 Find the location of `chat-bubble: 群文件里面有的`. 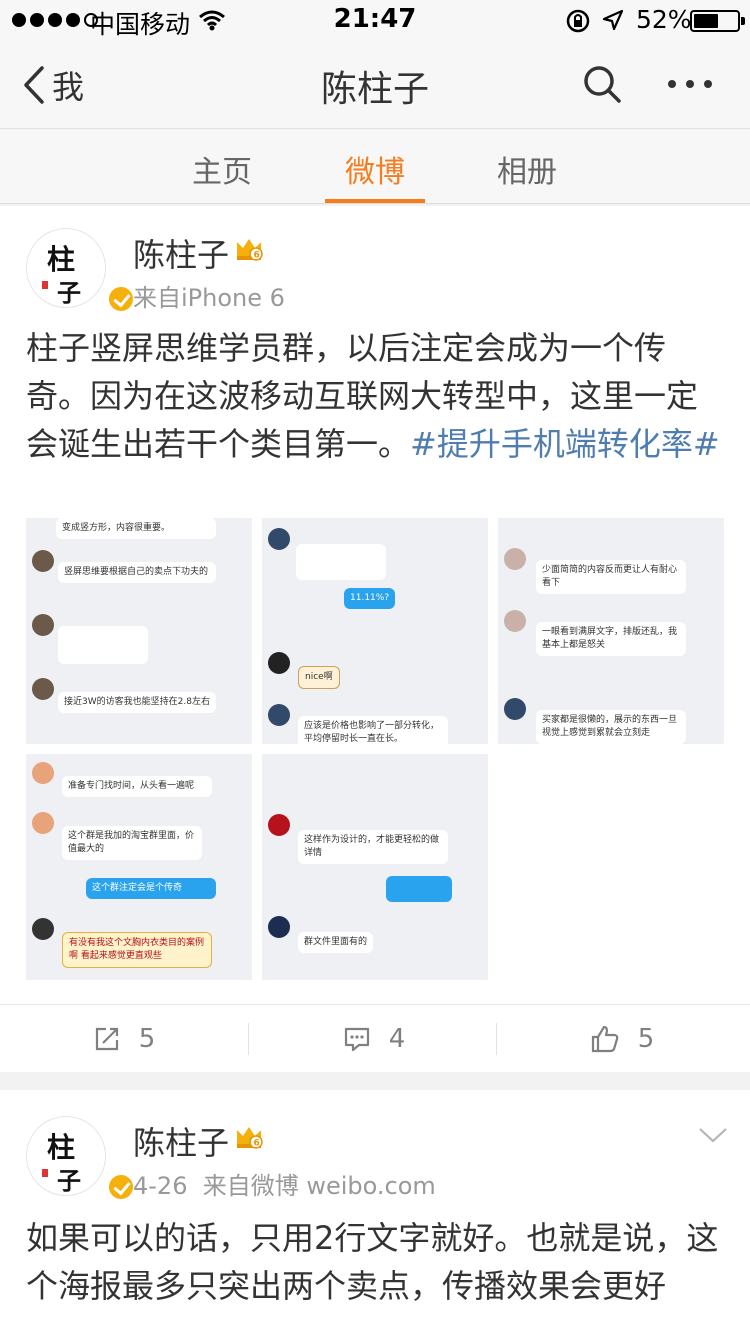

chat-bubble: 群文件里面有的 is located at coordinates (336, 942).